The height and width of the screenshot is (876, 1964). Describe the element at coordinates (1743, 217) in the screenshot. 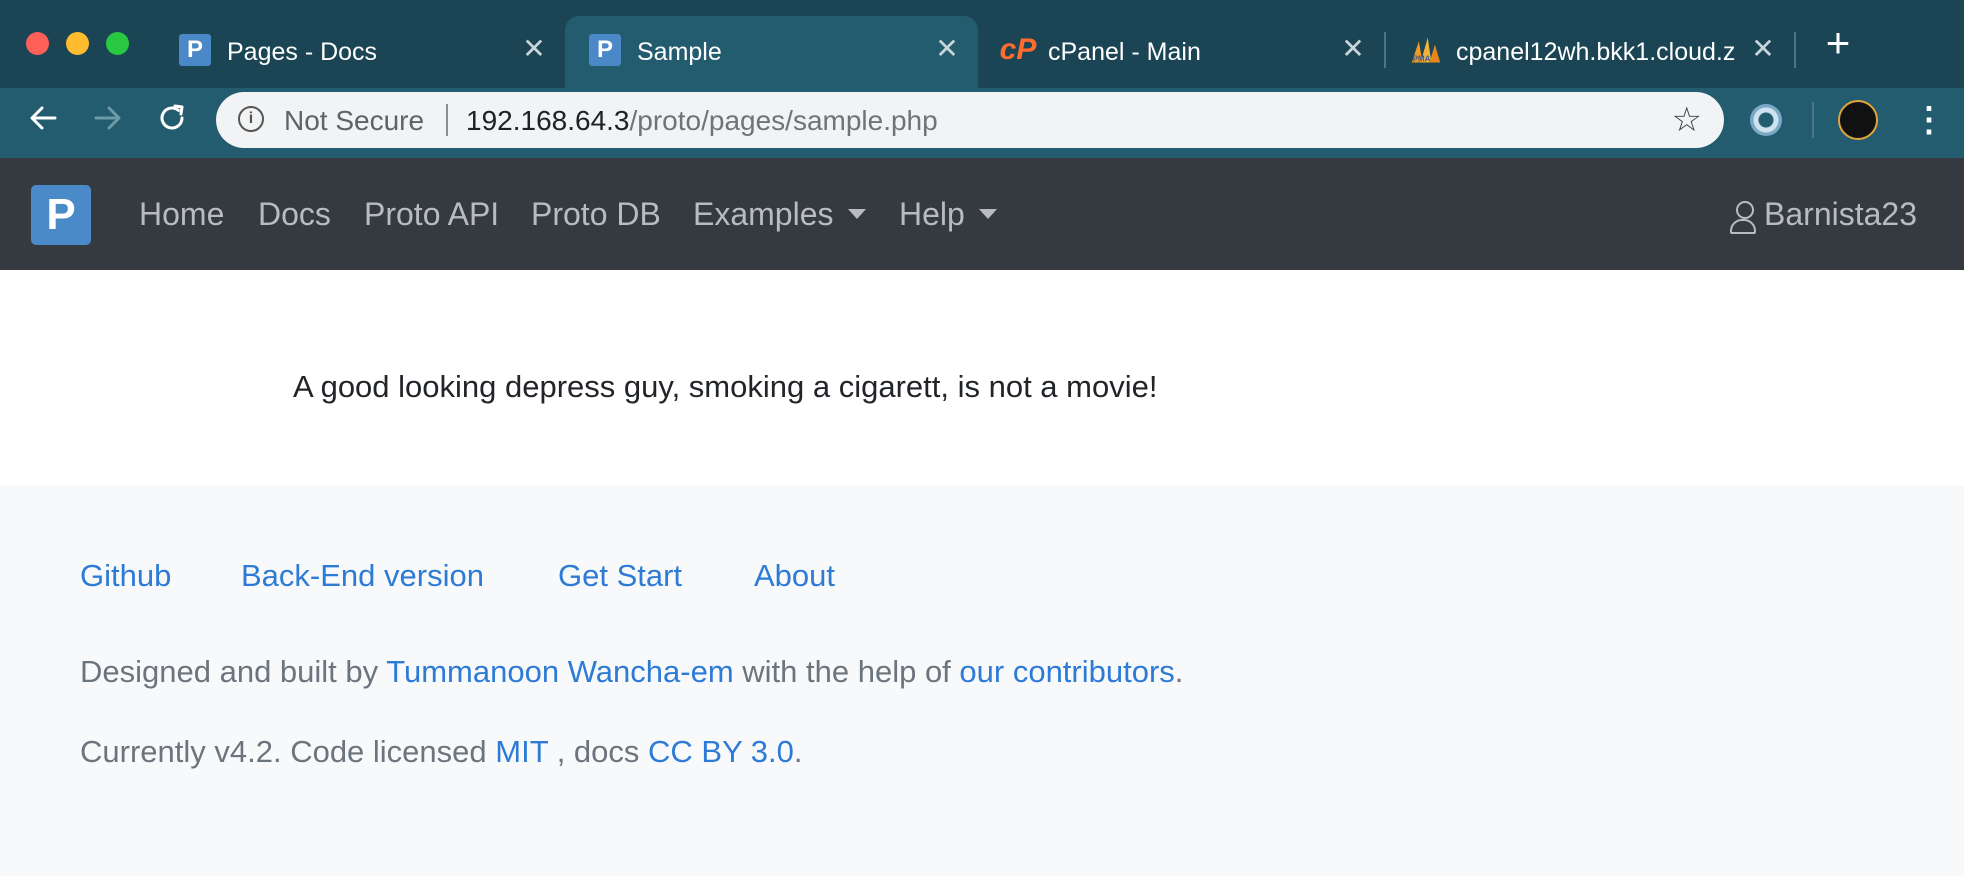

I see `user-icon` at that location.